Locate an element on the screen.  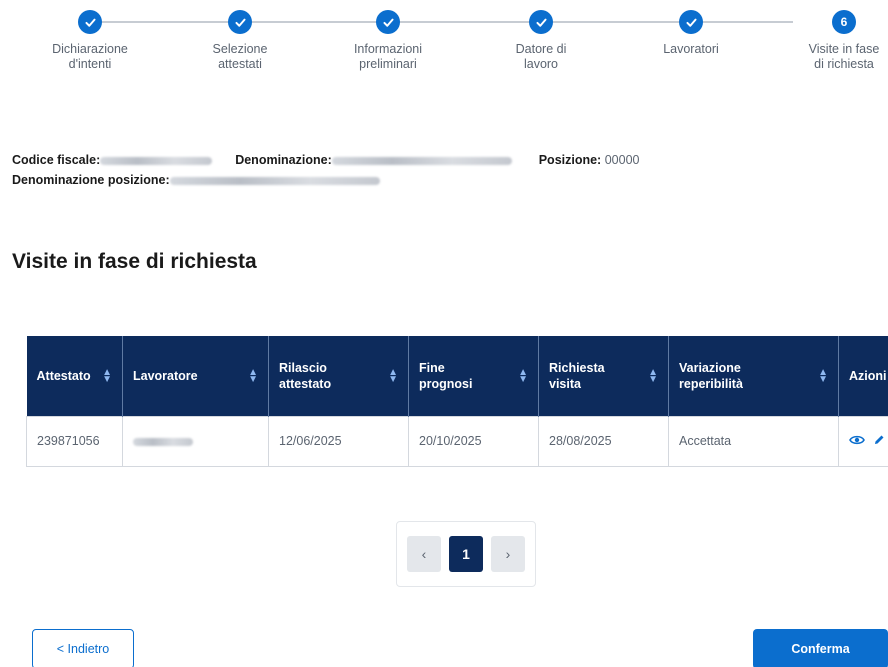
back-button: < Indietro is located at coordinates (83, 648).